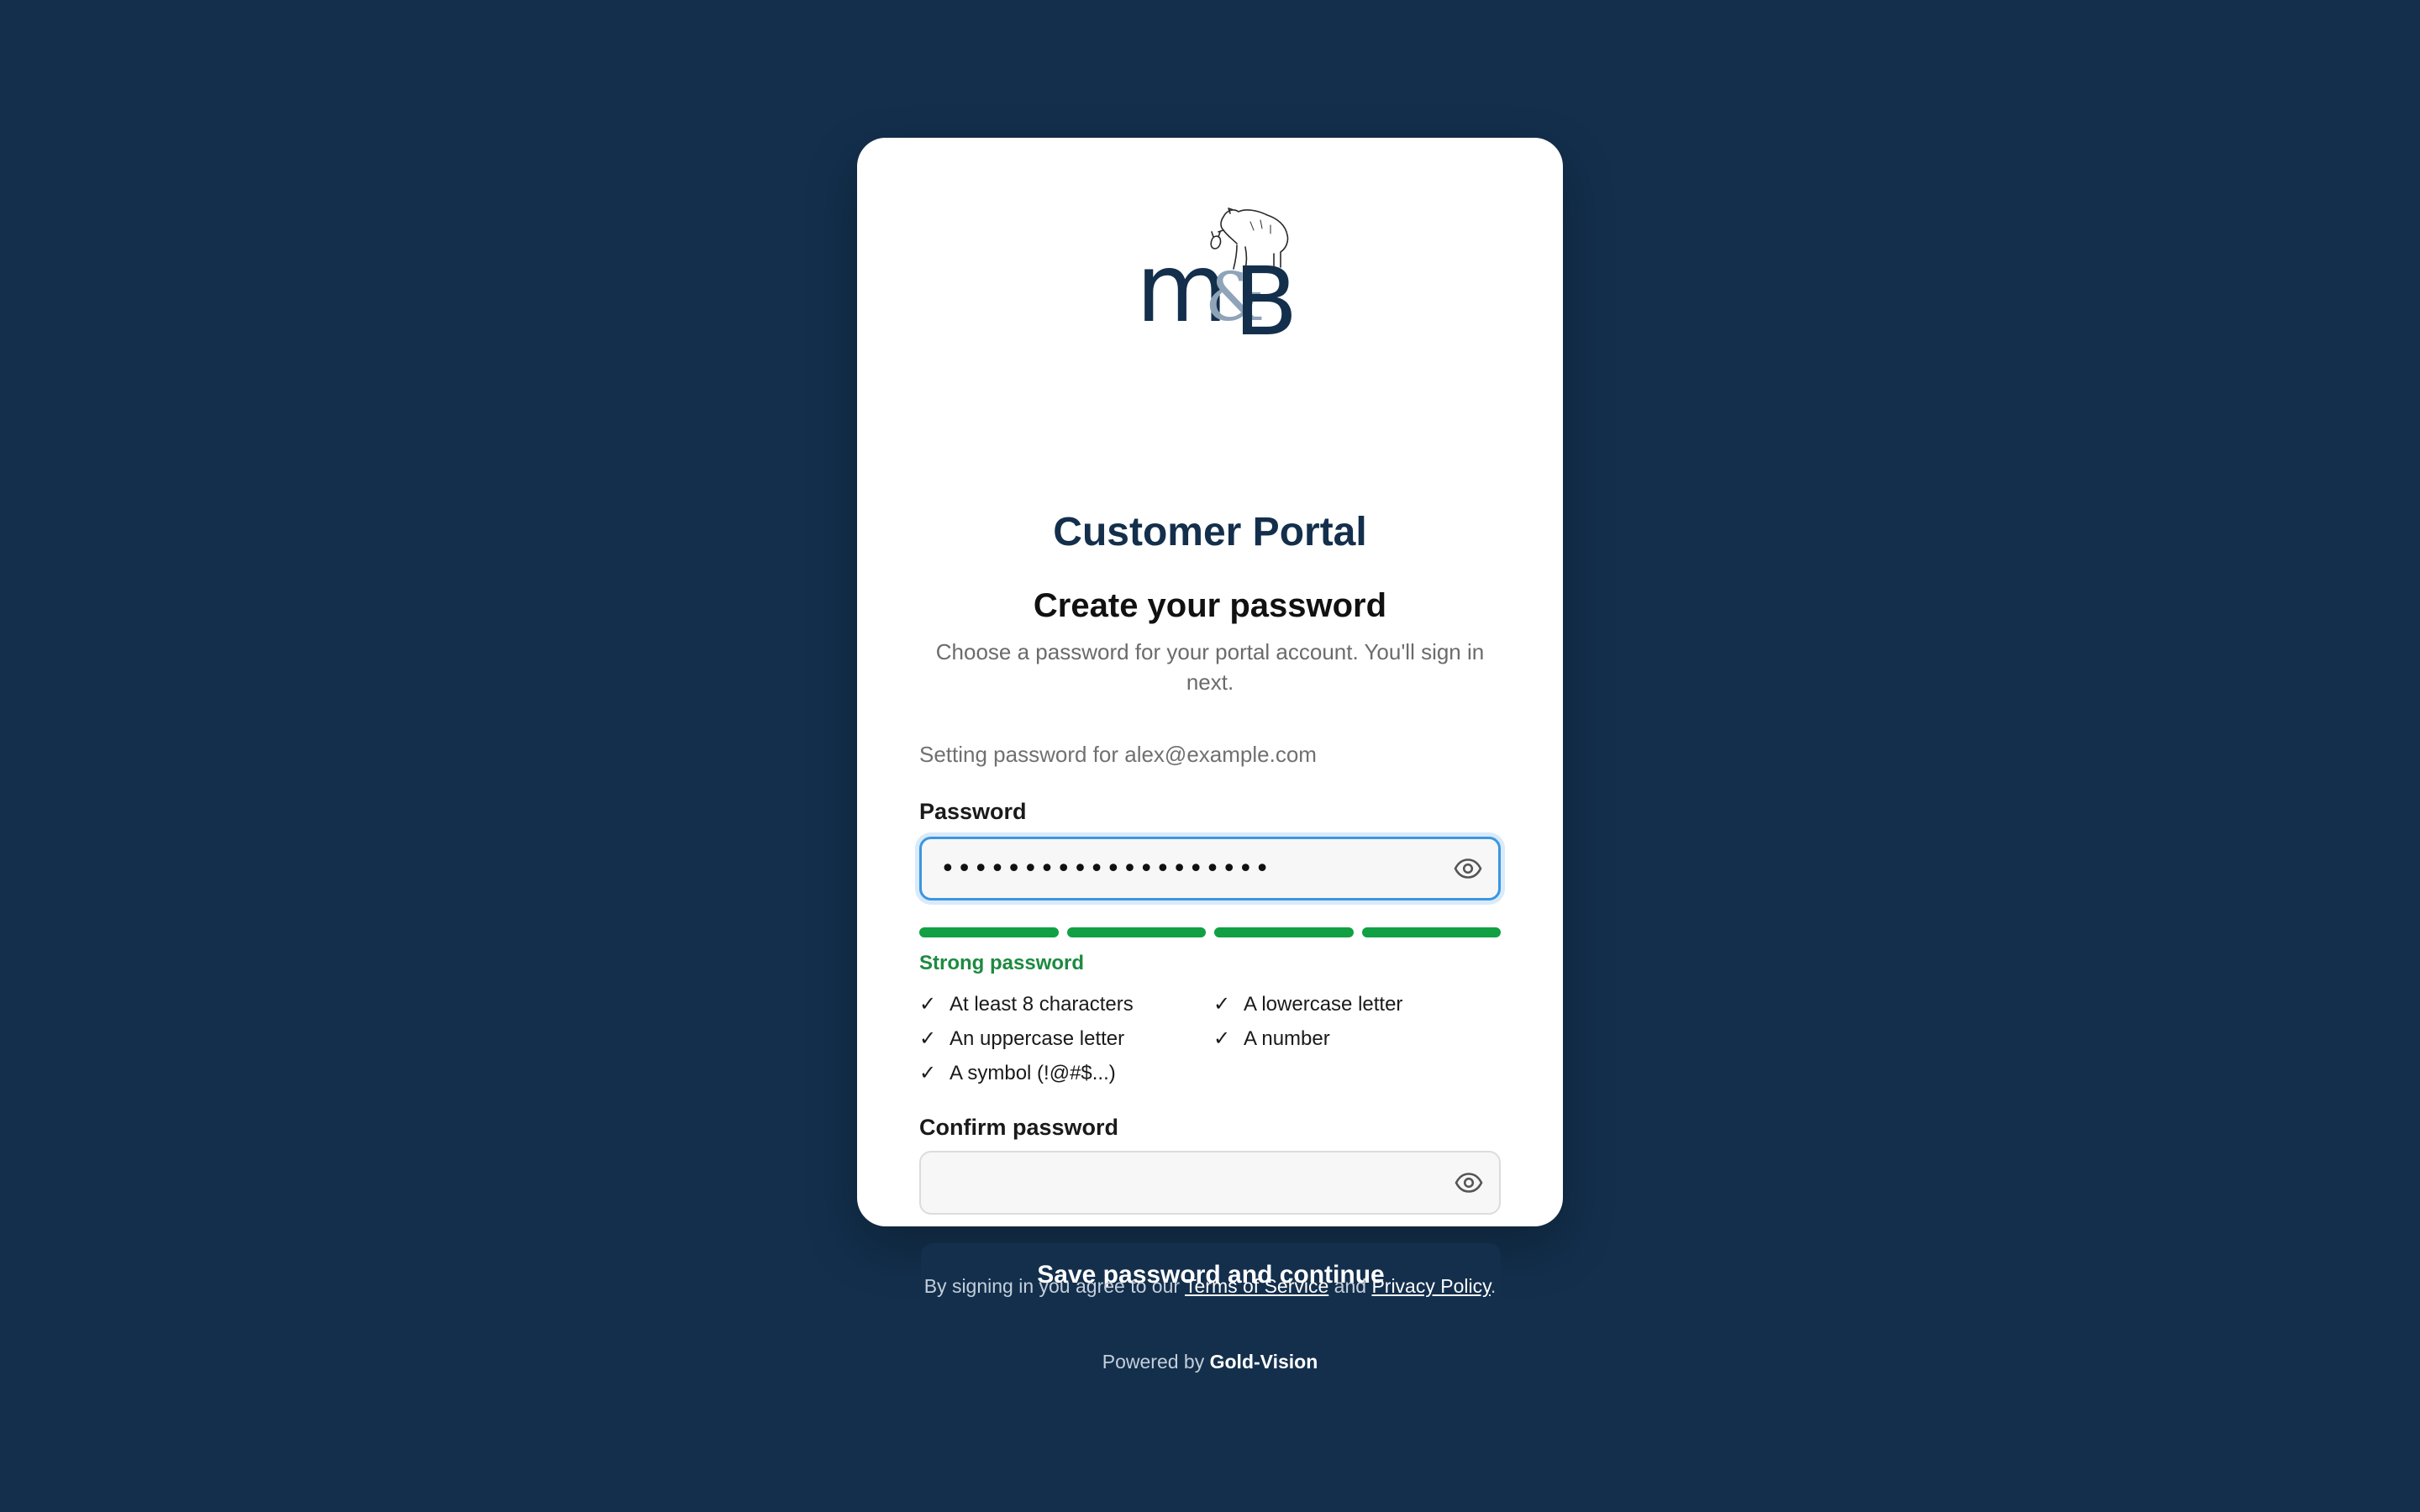 The image size is (2420, 1512). I want to click on portal-title: Customer Portal, so click(1210, 532).